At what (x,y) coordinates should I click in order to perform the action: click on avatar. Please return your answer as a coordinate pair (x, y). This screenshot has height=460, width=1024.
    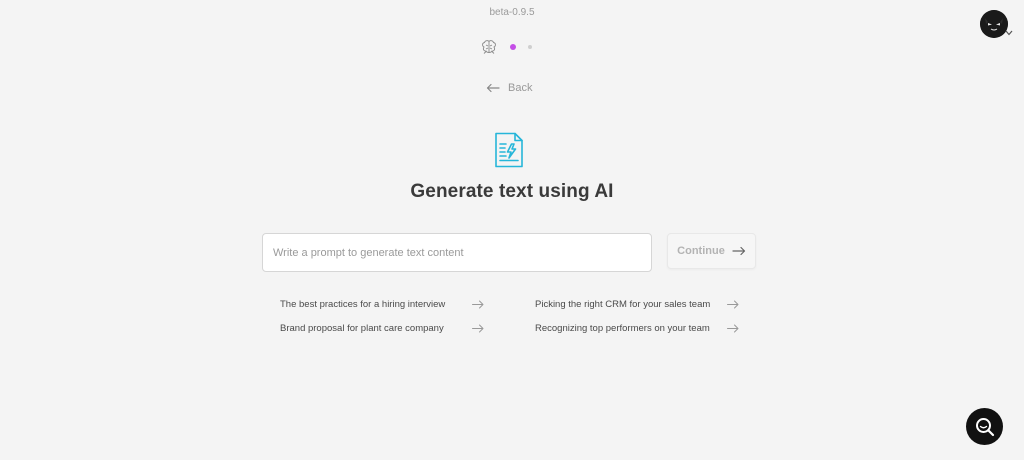
    Looking at the image, I should click on (994, 24).